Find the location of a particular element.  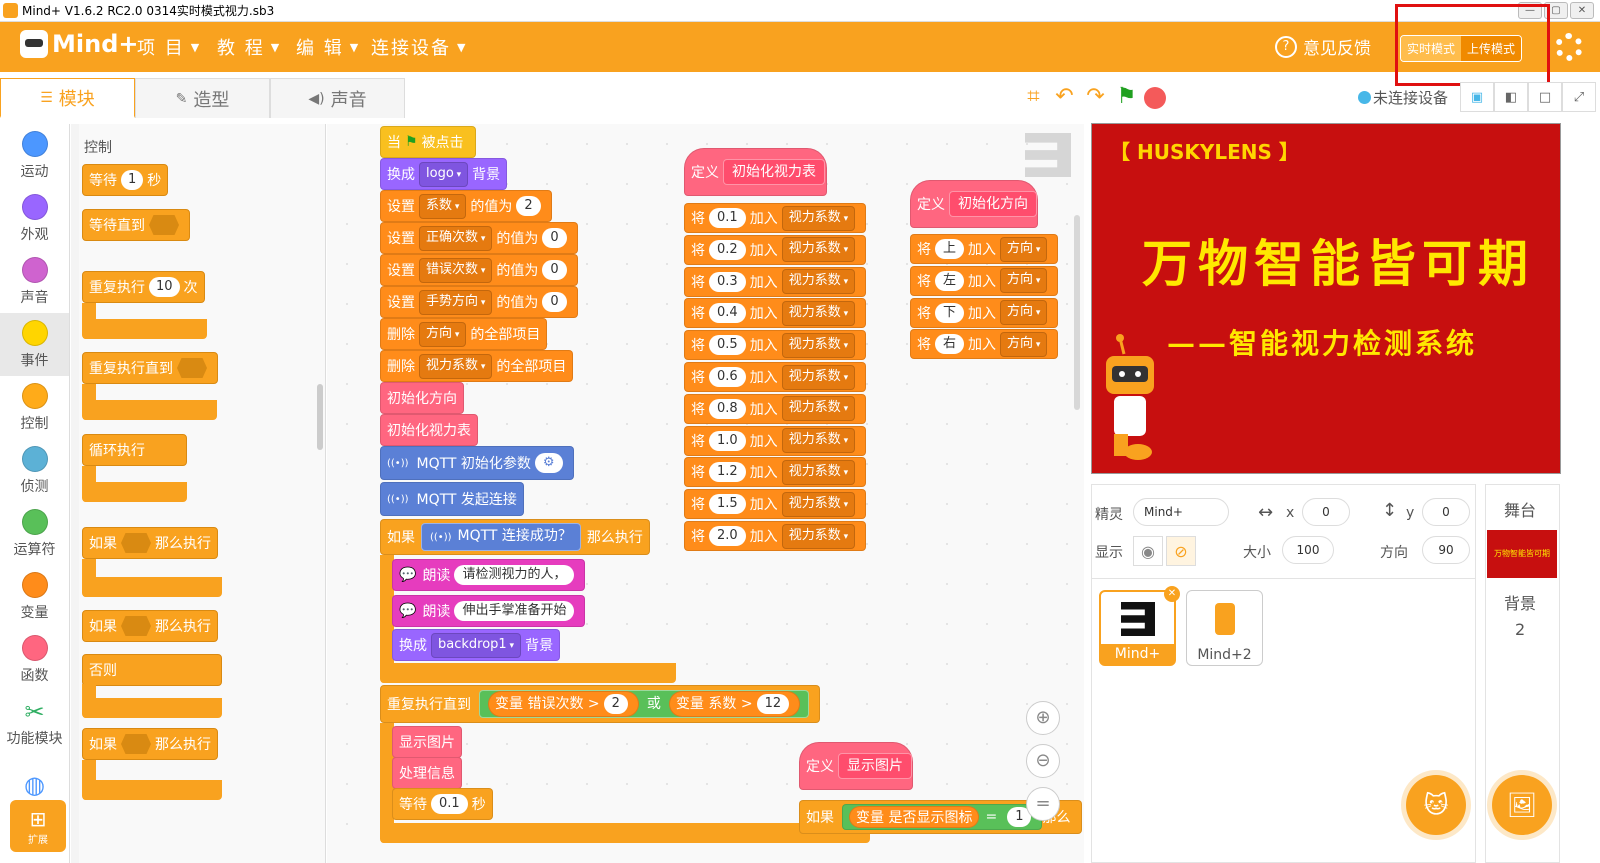

green-flag-icon: ⚑ is located at coordinates (1126, 96).